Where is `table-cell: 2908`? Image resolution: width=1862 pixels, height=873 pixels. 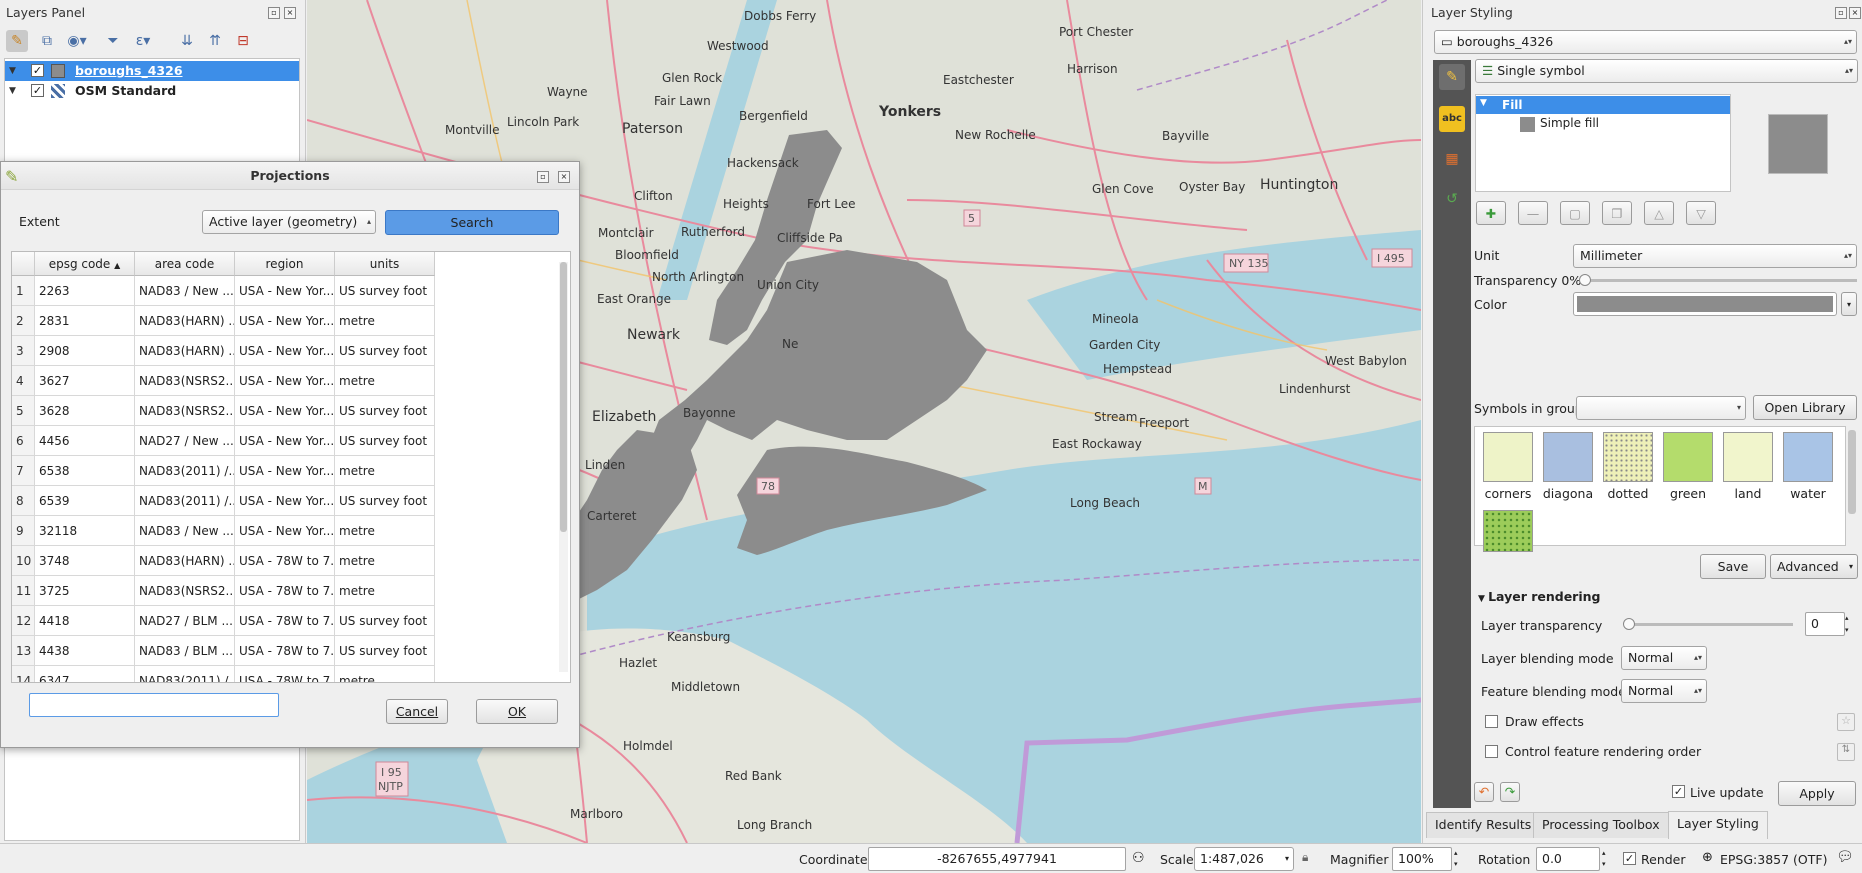 table-cell: 2908 is located at coordinates (85, 351).